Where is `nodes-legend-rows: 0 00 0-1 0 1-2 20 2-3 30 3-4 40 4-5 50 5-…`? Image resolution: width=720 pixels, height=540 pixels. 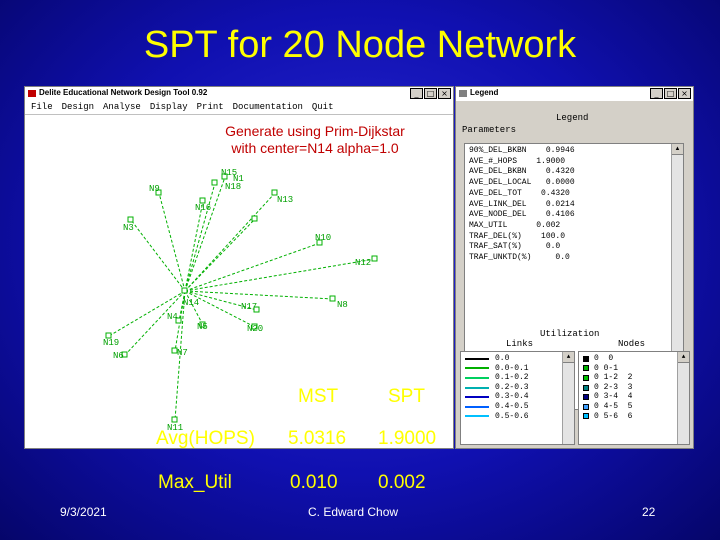
nodes-legend-rows: 0 00 0-1 0 1-2 20 2-3 30 3-4 40 4-5 50 5-… is located at coordinates (634, 386).